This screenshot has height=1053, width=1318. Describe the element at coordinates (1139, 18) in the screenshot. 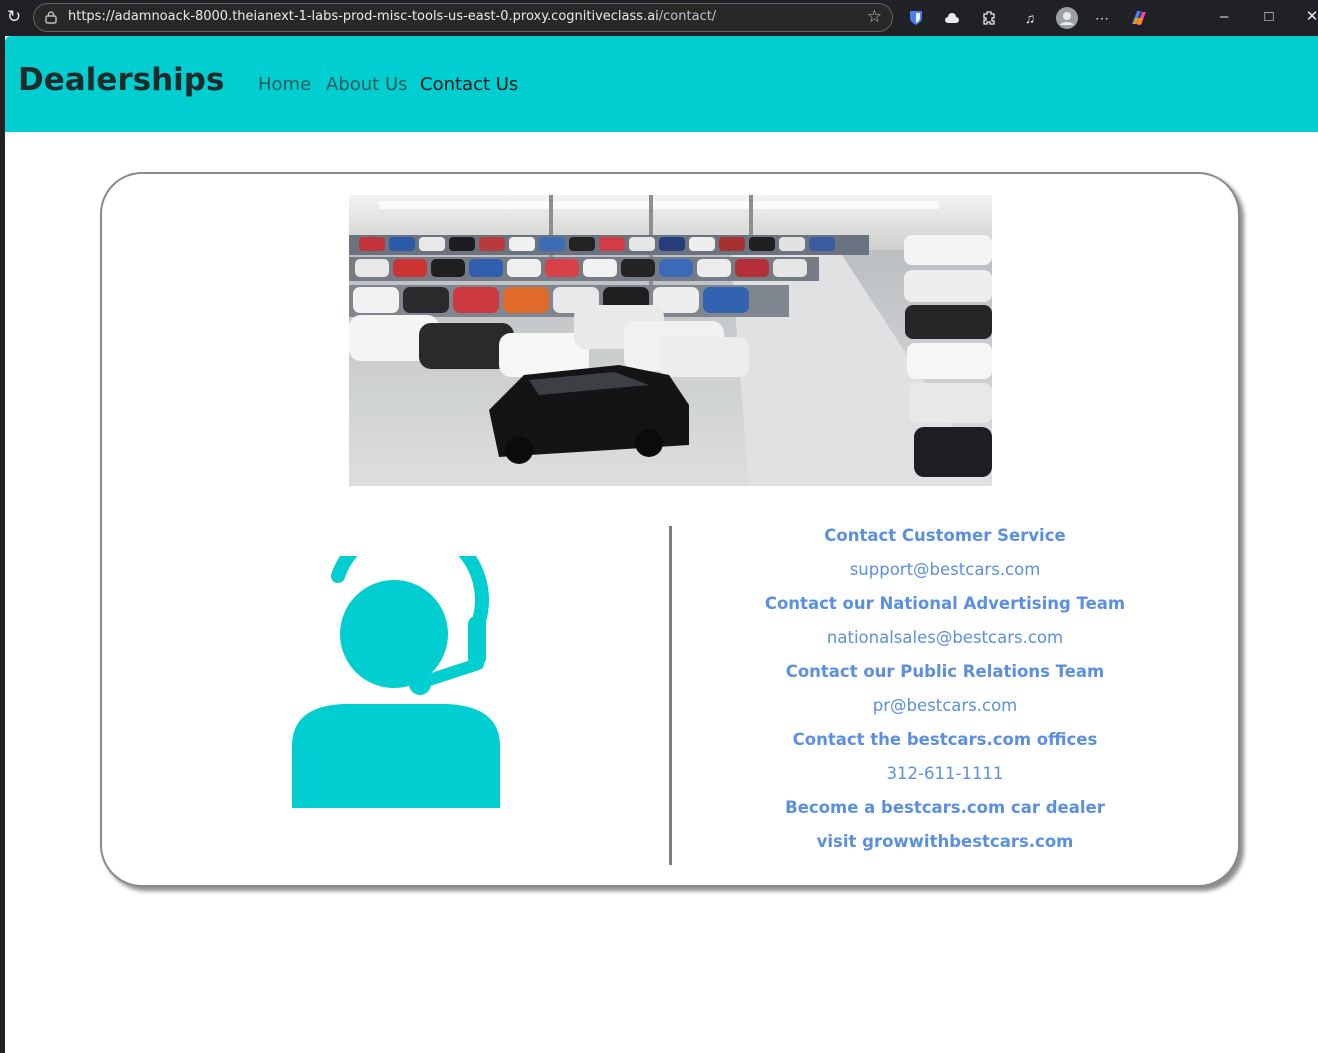

I see `copilot-icon` at that location.